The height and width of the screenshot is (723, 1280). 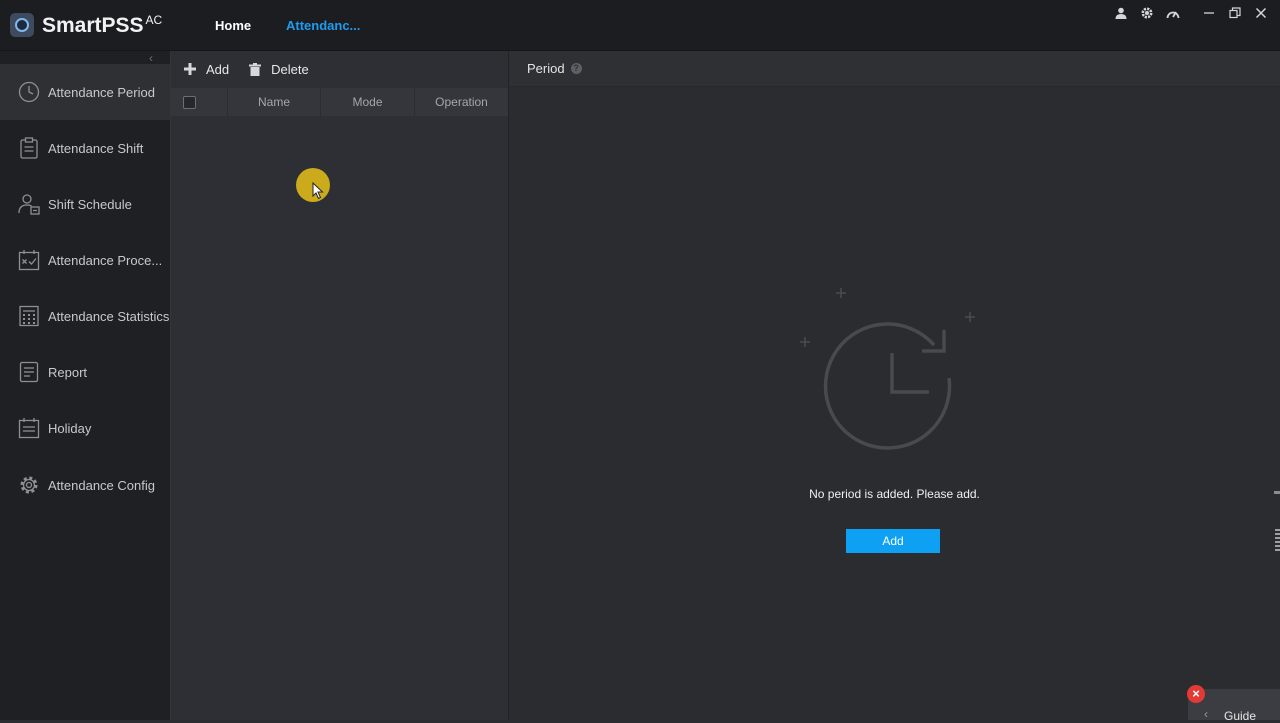 I want to click on sidebar-item-holiday: Holiday, so click(x=85, y=428).